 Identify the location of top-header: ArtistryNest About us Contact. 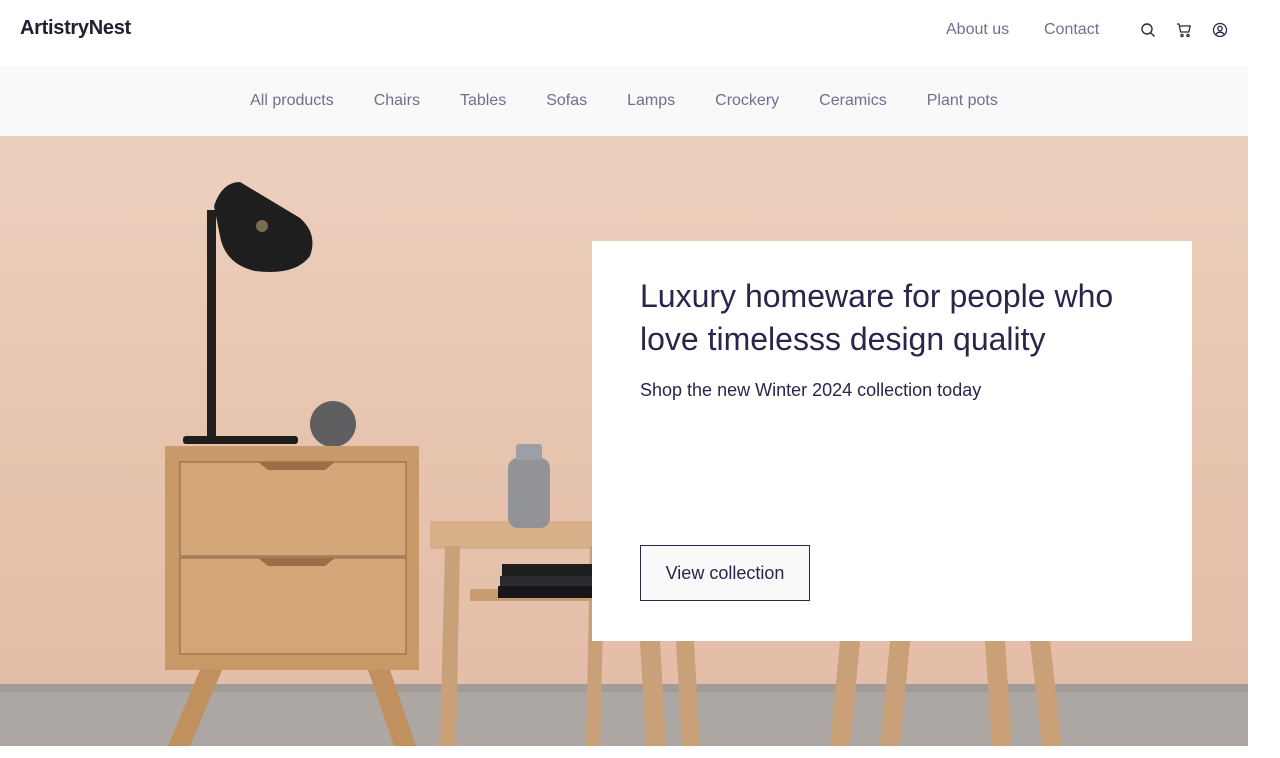
(624, 33).